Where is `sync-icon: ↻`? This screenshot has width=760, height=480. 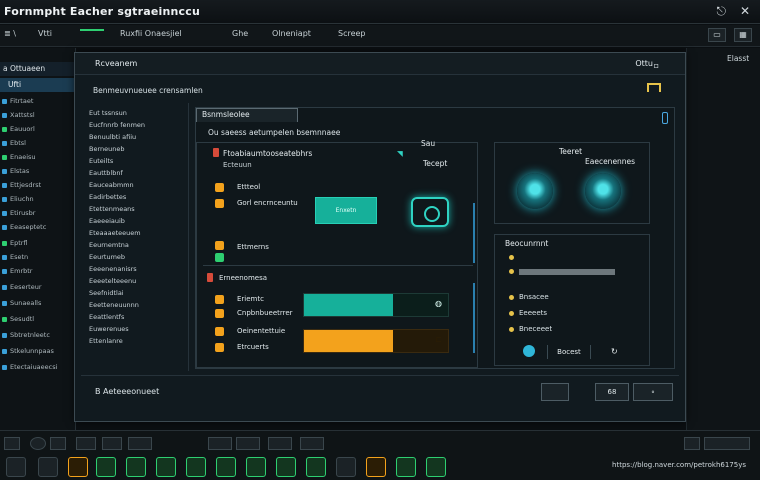
sync-icon: ↻ is located at coordinates (614, 351).